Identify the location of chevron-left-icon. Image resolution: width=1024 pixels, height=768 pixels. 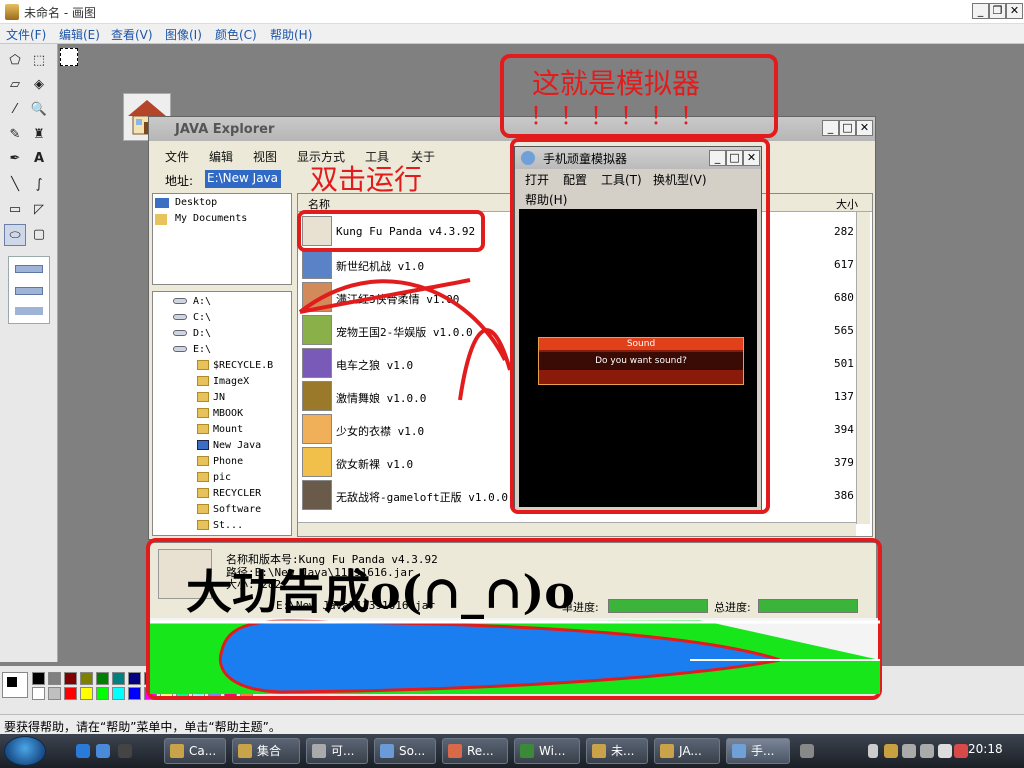
(873, 751).